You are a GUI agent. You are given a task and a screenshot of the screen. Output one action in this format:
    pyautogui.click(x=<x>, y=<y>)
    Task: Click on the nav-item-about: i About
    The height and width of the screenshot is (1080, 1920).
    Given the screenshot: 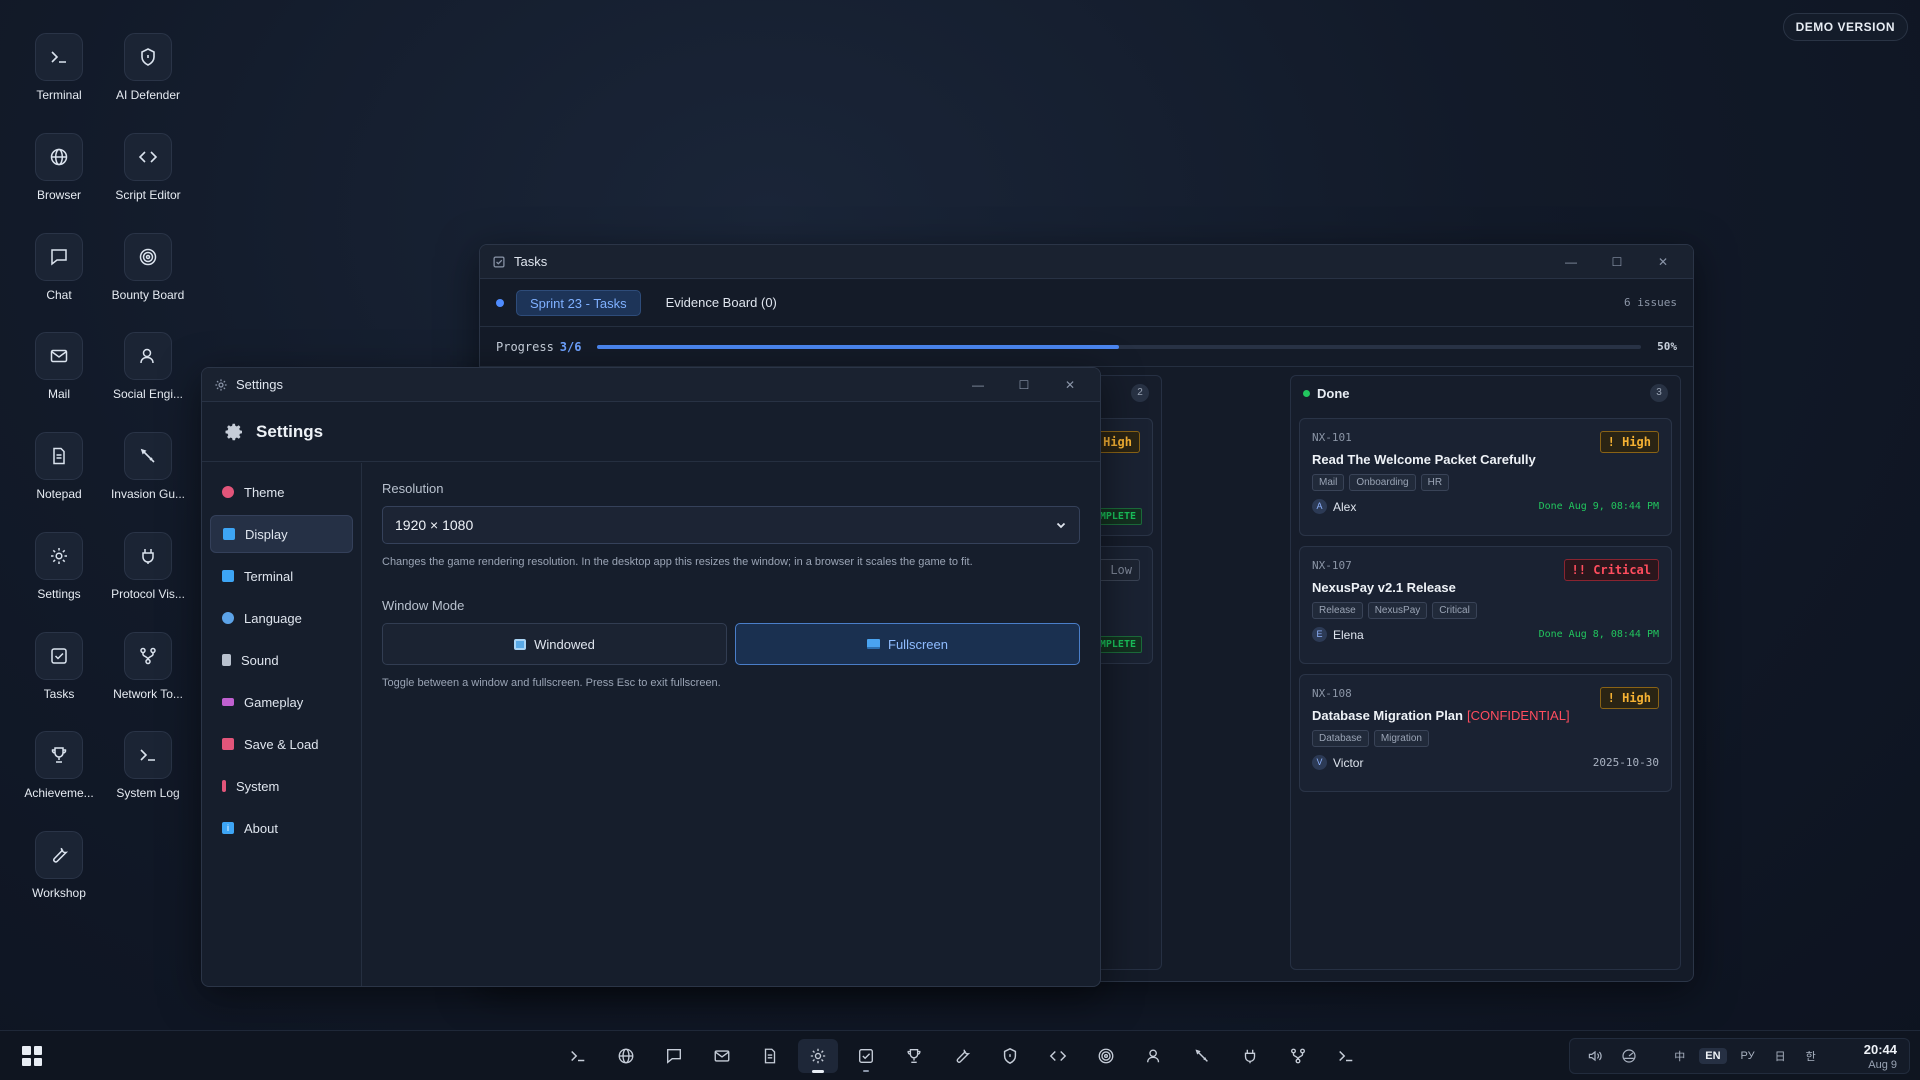 What is the action you would take?
    pyautogui.click(x=281, y=828)
    